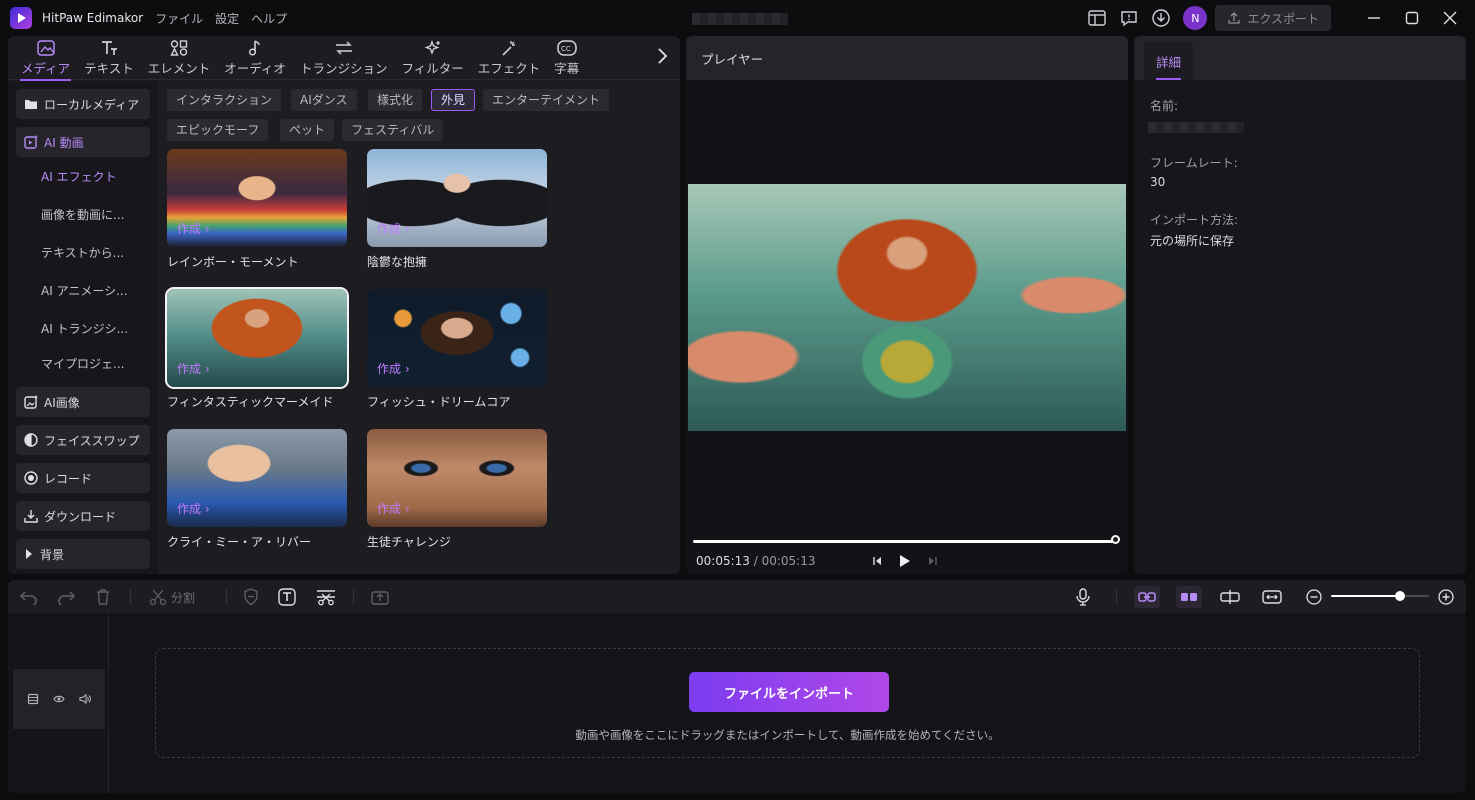 This screenshot has height=800, width=1475. What do you see at coordinates (1273, 18) in the screenshot?
I see `export-button: エクスポート` at bounding box center [1273, 18].